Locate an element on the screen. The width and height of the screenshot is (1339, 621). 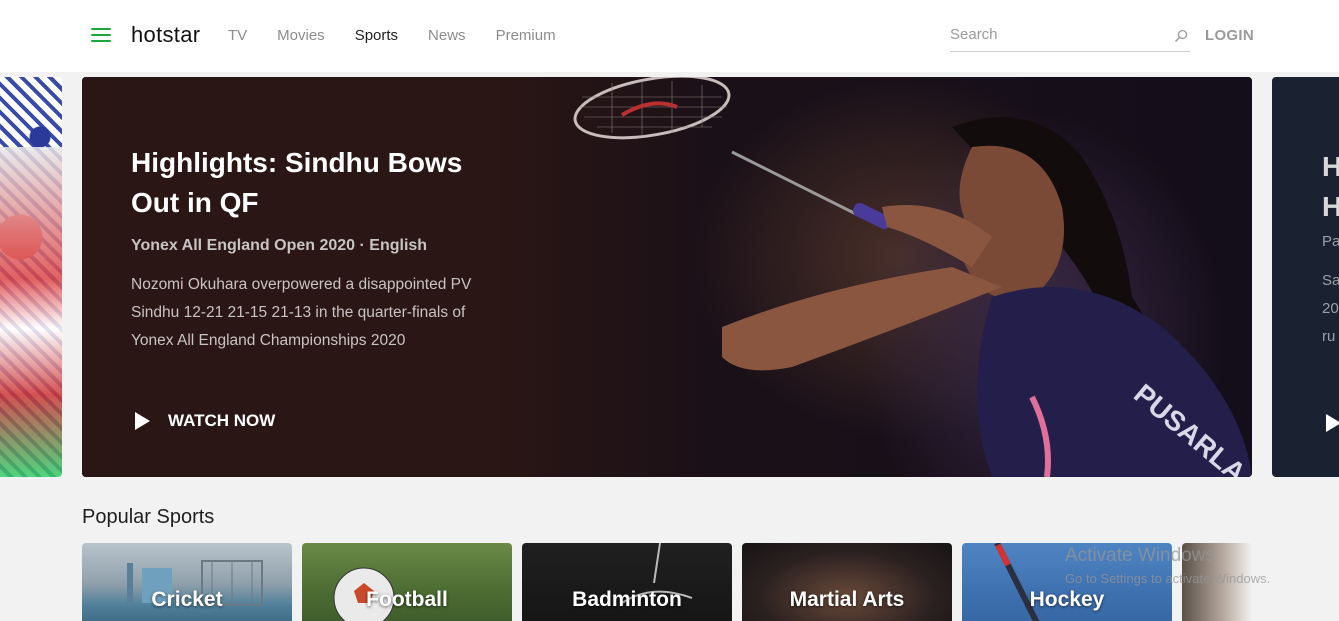
watch-now-button: WATCH NOW is located at coordinates (205, 421).